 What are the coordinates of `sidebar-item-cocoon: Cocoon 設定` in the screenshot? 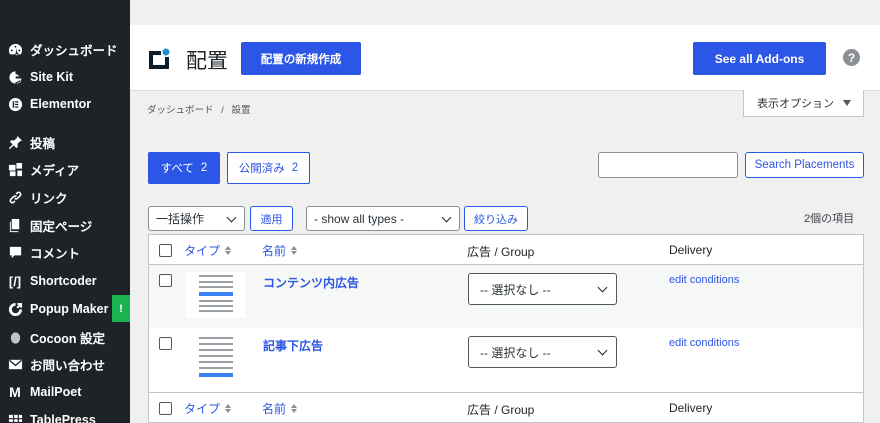 It's located at (65, 337).